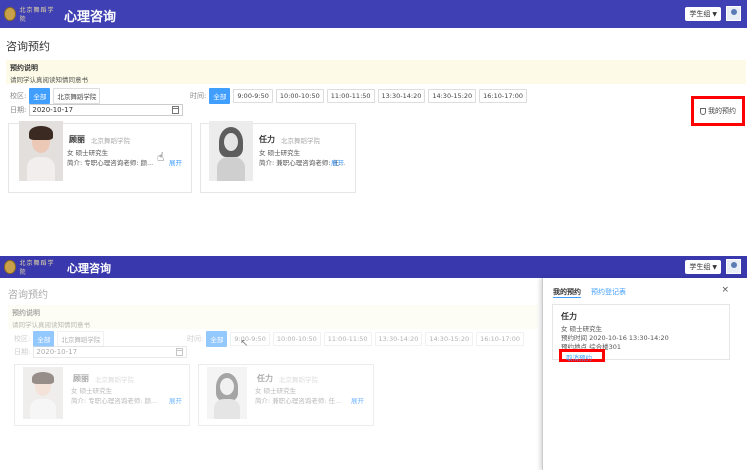 Image resolution: width=747 pixels, height=470 pixels. Describe the element at coordinates (198, 96) in the screenshot. I see `time-label: 时间:` at that location.